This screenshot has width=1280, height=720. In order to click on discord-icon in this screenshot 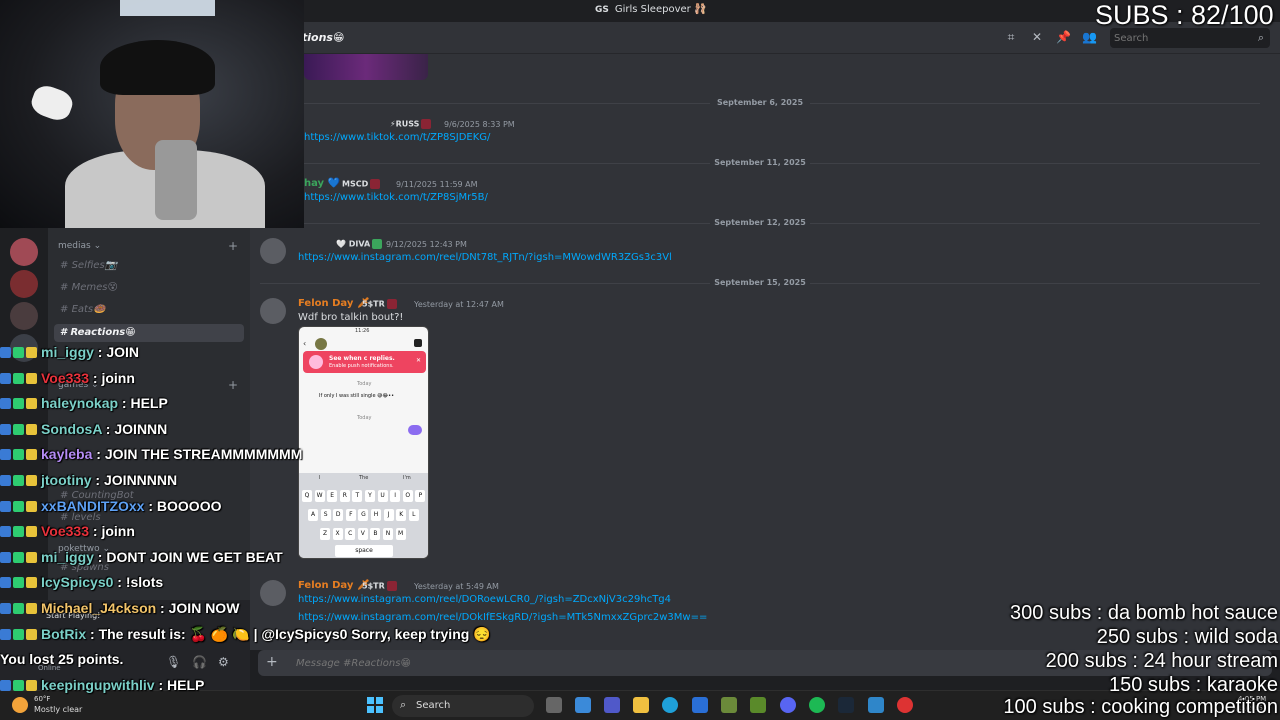, I will do `click(788, 705)`.